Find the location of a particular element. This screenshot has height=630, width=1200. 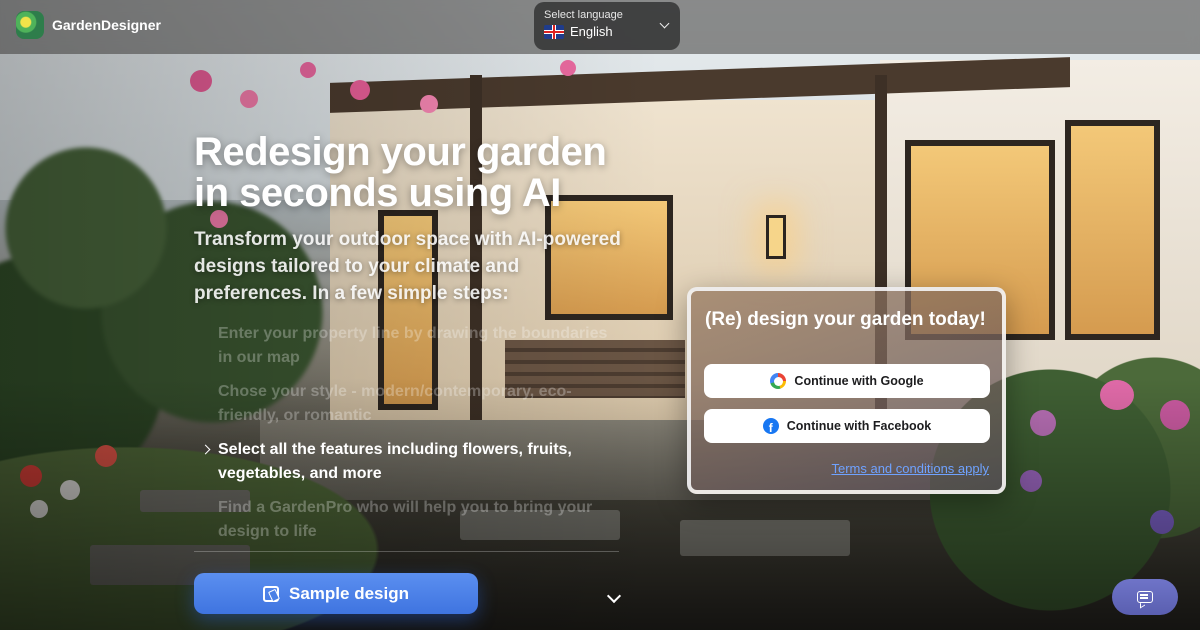

brand: GardenDesigner is located at coordinates (88, 25).